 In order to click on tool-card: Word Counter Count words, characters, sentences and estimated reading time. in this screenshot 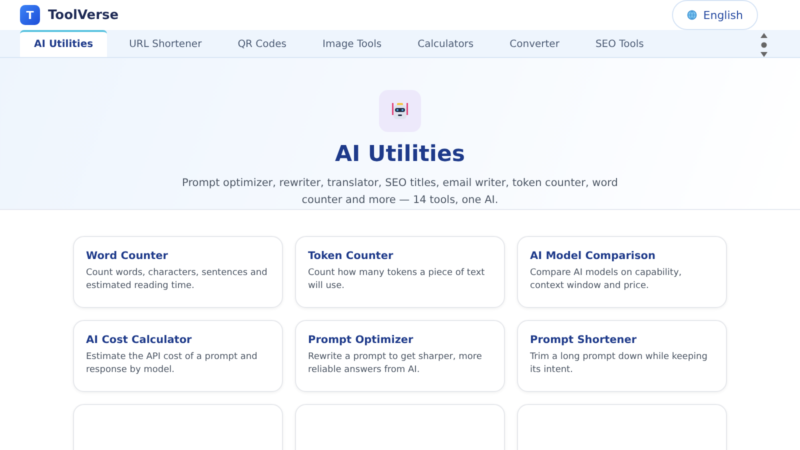, I will do `click(178, 272)`.